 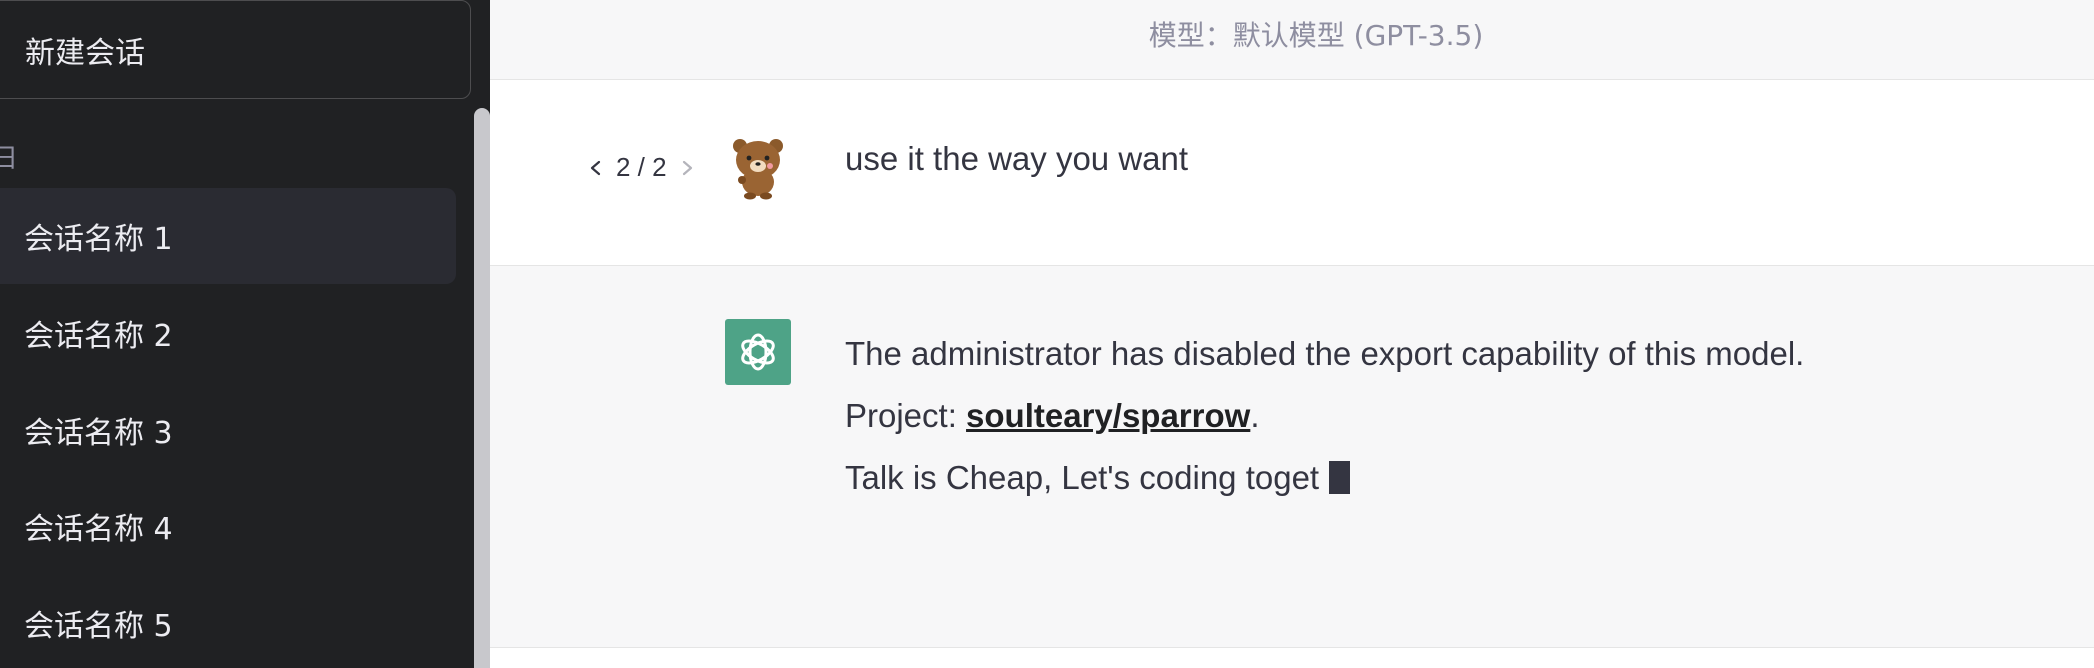 I want to click on bear-avatar-icon, so click(x=758, y=168).